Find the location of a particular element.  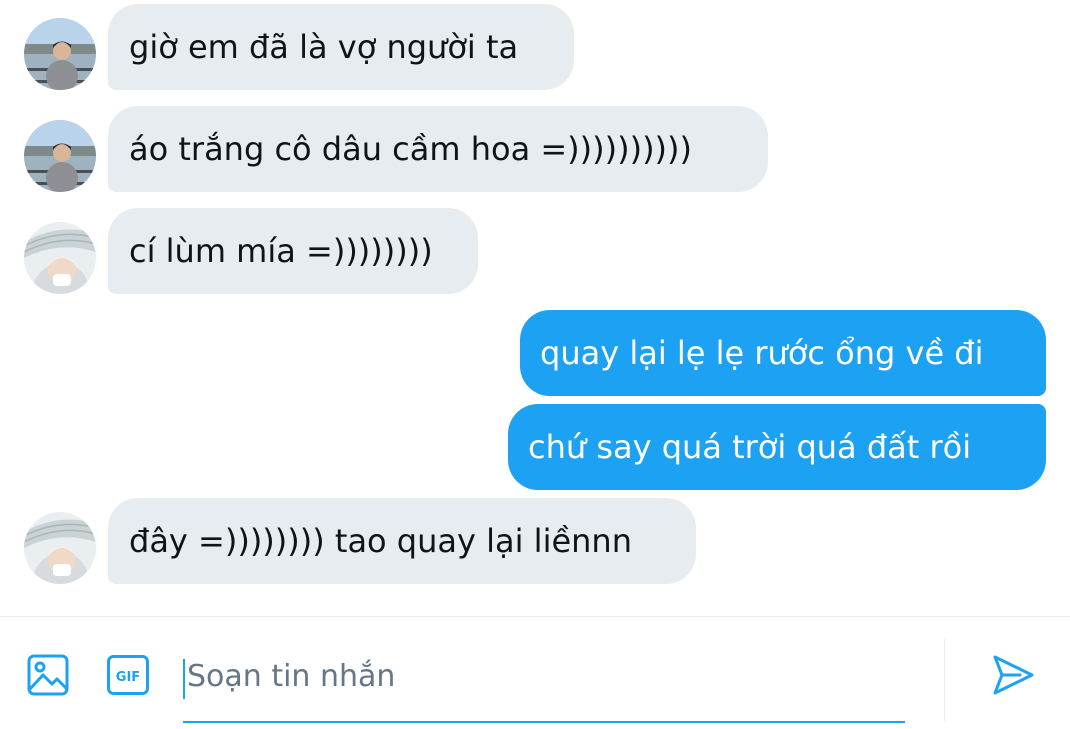

message-bubble-incoming: đây =)))))))) tao quay lại liềnnn is located at coordinates (402, 541).